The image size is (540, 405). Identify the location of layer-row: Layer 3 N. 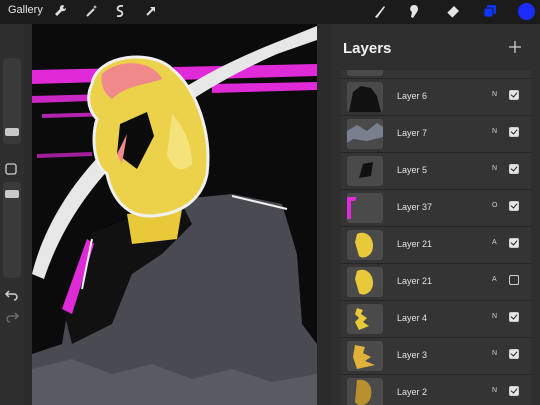
(436, 356).